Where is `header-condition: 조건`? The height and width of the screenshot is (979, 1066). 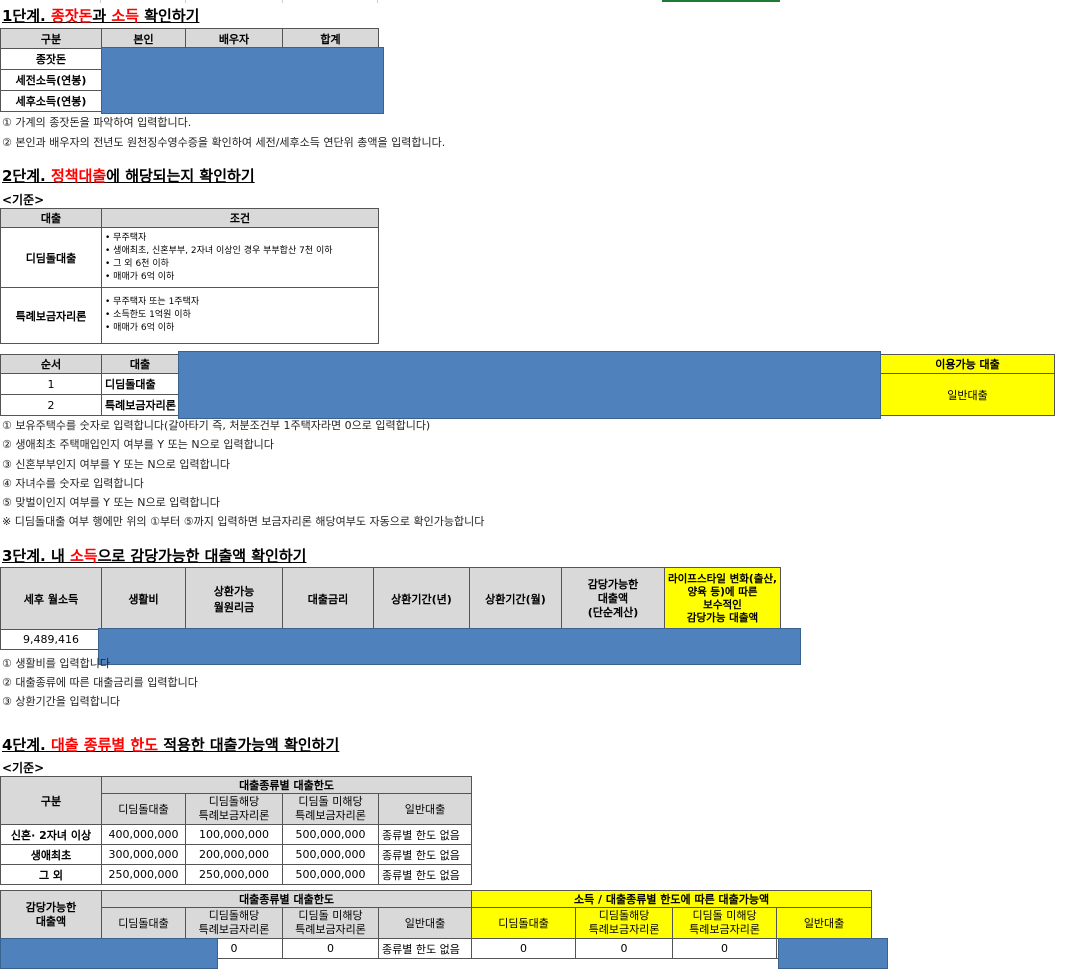 header-condition: 조건 is located at coordinates (240, 218).